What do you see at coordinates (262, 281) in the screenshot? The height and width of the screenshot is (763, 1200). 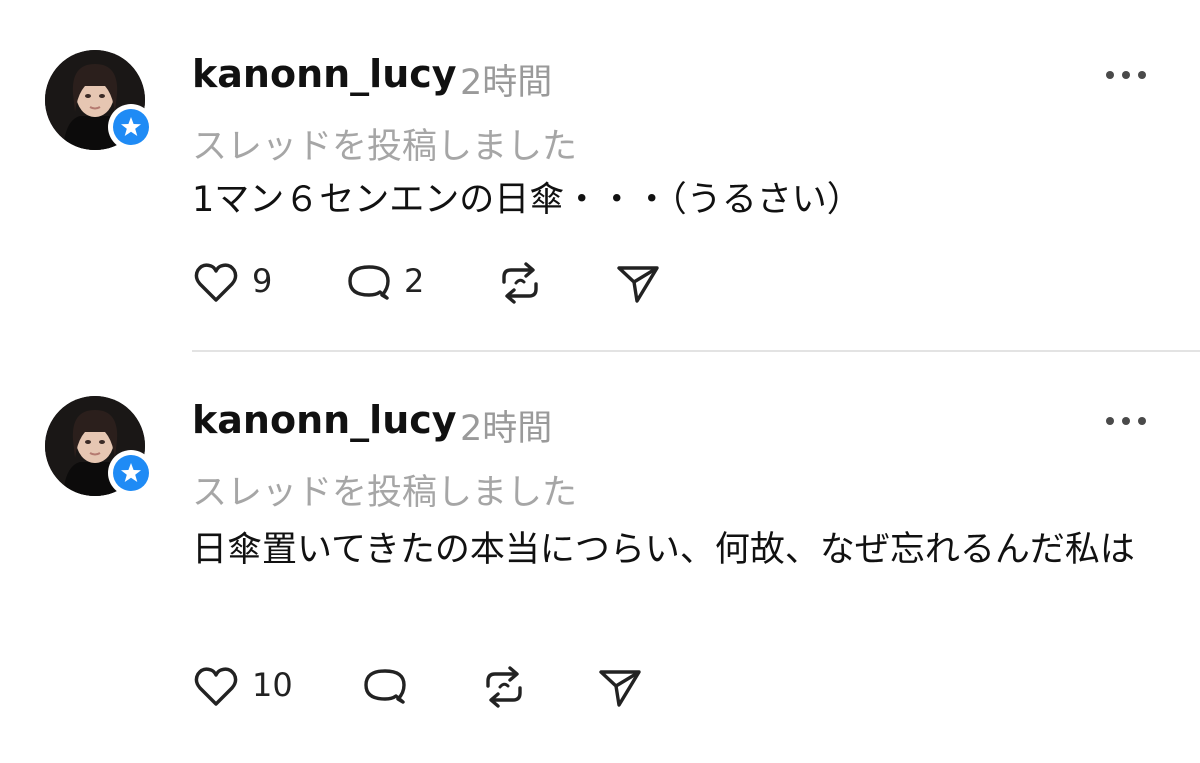 I see `like-count: 9` at bounding box center [262, 281].